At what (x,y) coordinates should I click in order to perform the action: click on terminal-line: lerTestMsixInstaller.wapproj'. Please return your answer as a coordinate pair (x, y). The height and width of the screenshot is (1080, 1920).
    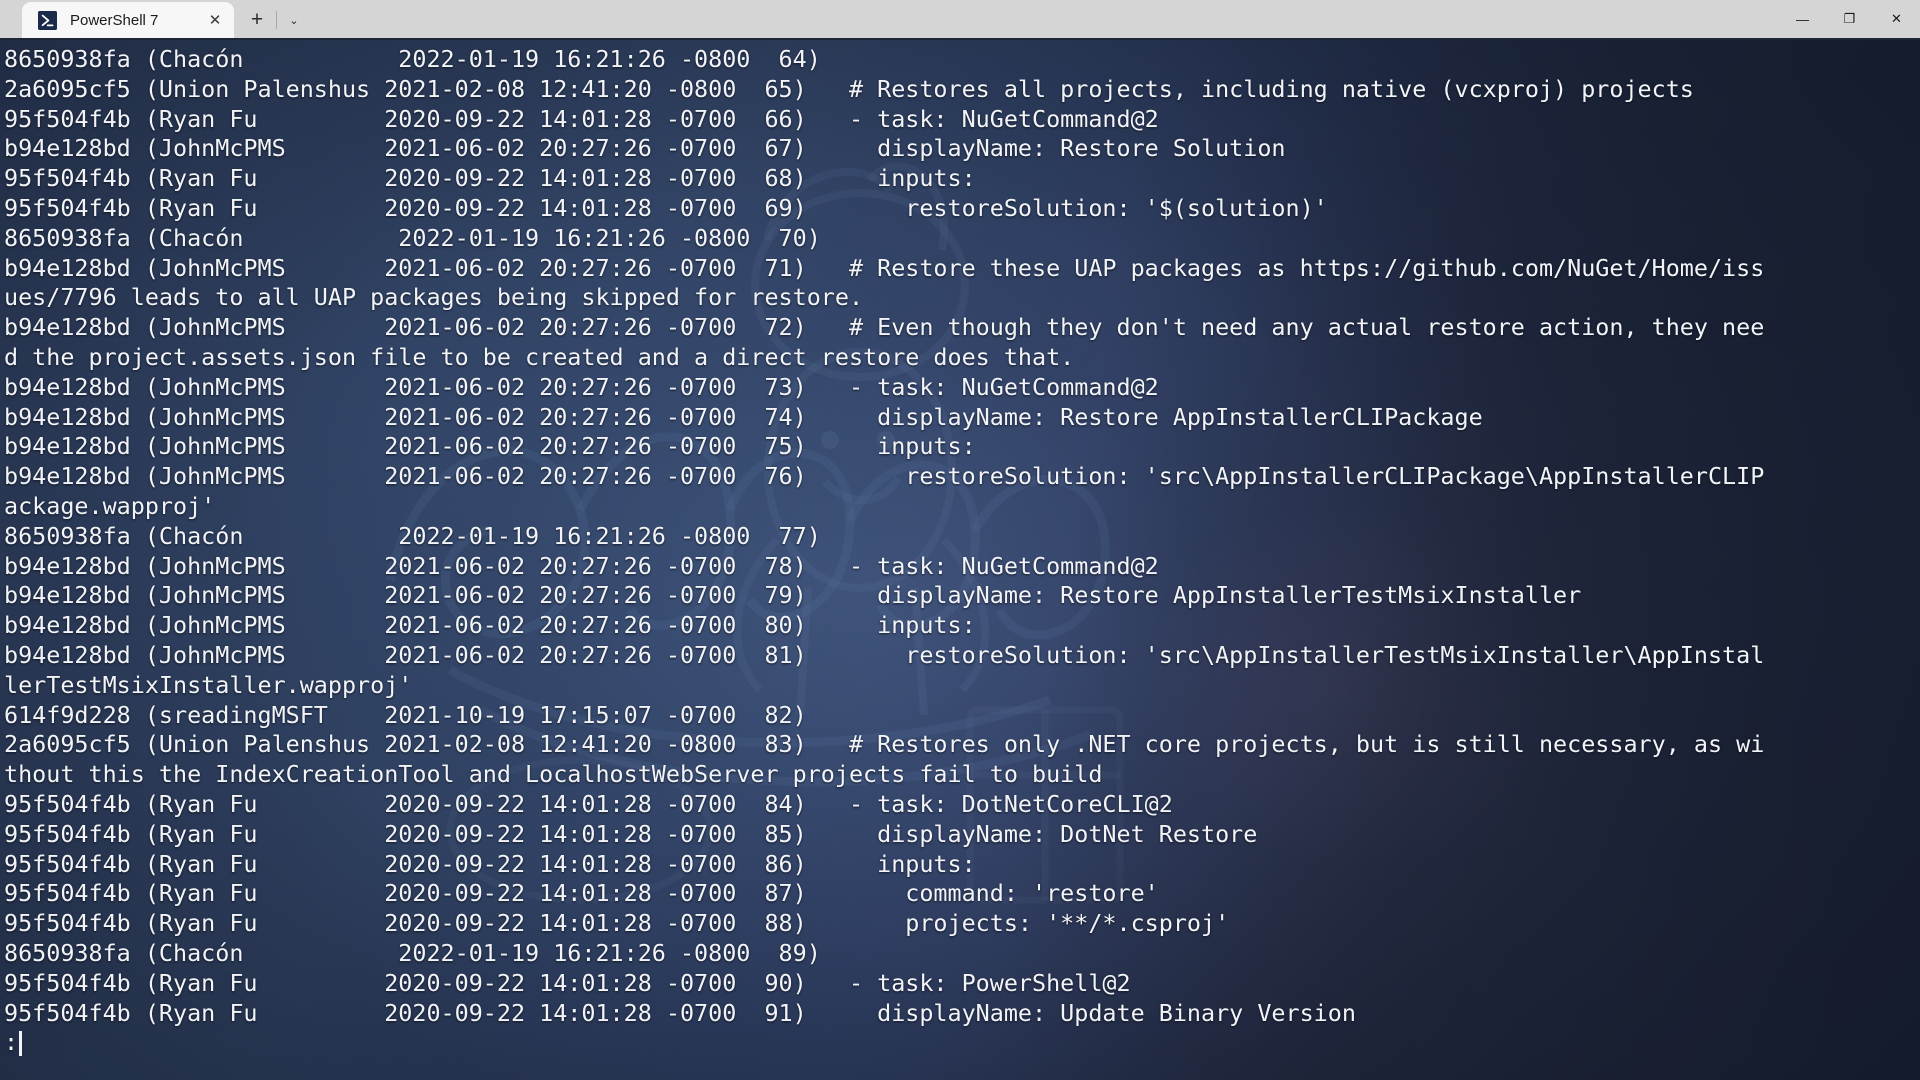
    Looking at the image, I should click on (208, 684).